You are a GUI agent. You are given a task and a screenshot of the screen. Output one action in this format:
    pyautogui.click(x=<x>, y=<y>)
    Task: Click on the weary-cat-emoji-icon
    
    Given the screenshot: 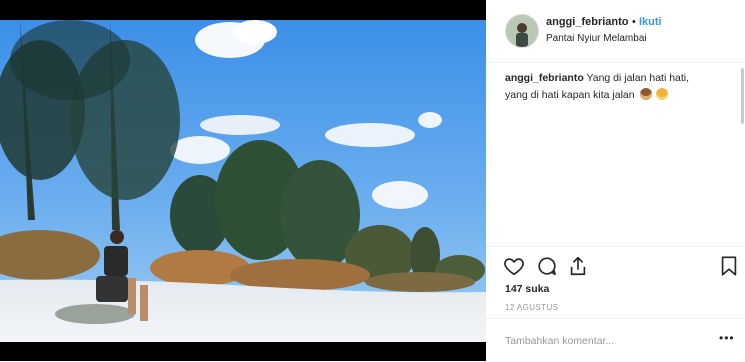 What is the action you would take?
    pyautogui.click(x=662, y=94)
    